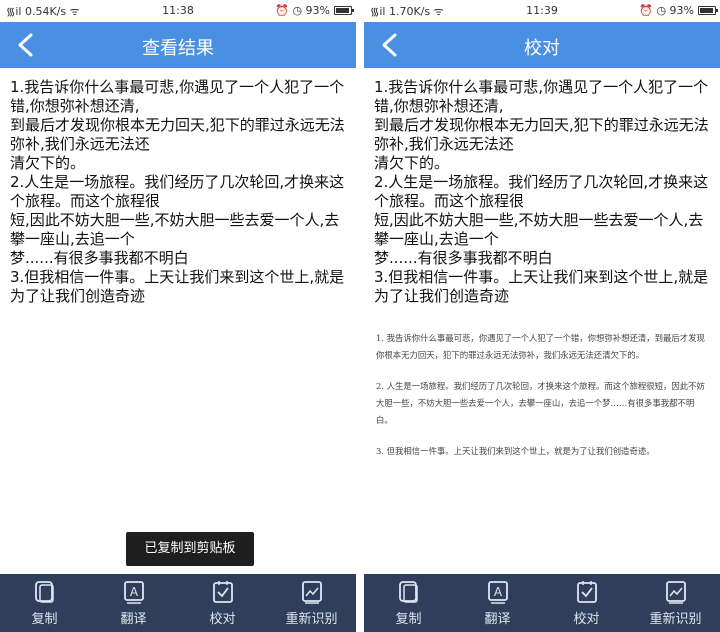 This screenshot has width=720, height=632. I want to click on title-bar: 校对, so click(542, 45).